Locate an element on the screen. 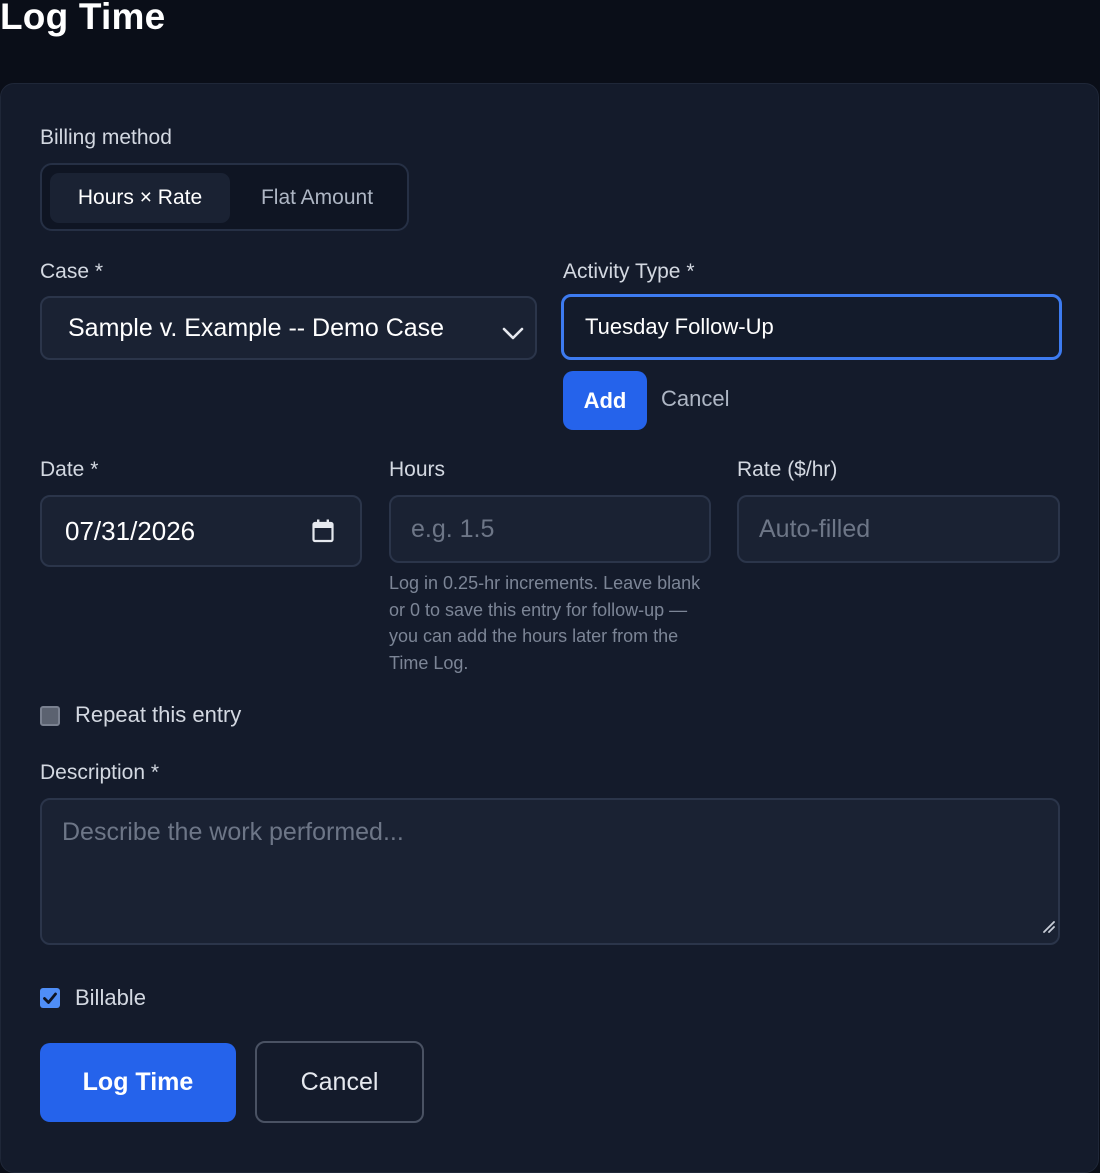 This screenshot has height=1173, width=1100. date-value: 07/31/2026 is located at coordinates (130, 530).